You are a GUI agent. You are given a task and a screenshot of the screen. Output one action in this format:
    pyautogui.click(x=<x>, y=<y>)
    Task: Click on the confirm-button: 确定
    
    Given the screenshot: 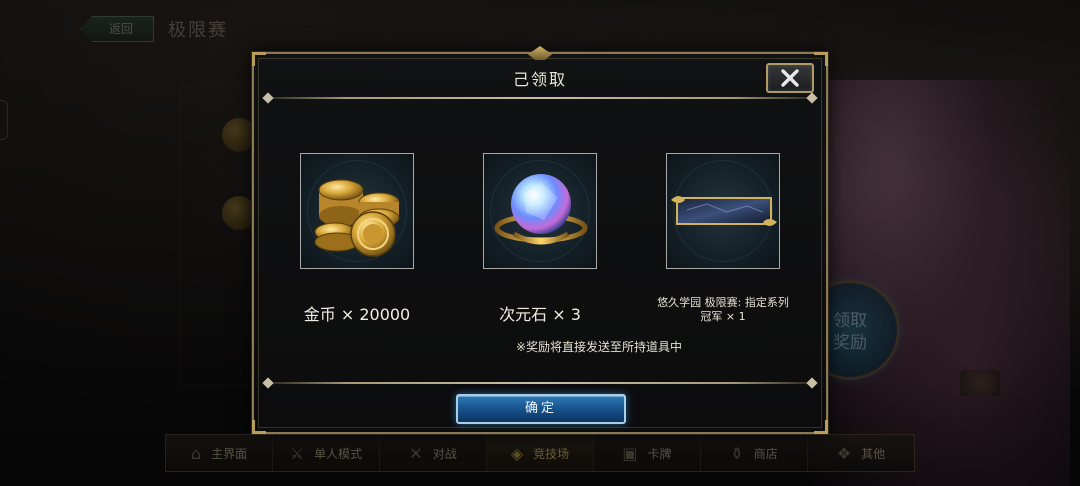 What is the action you would take?
    pyautogui.click(x=541, y=409)
    